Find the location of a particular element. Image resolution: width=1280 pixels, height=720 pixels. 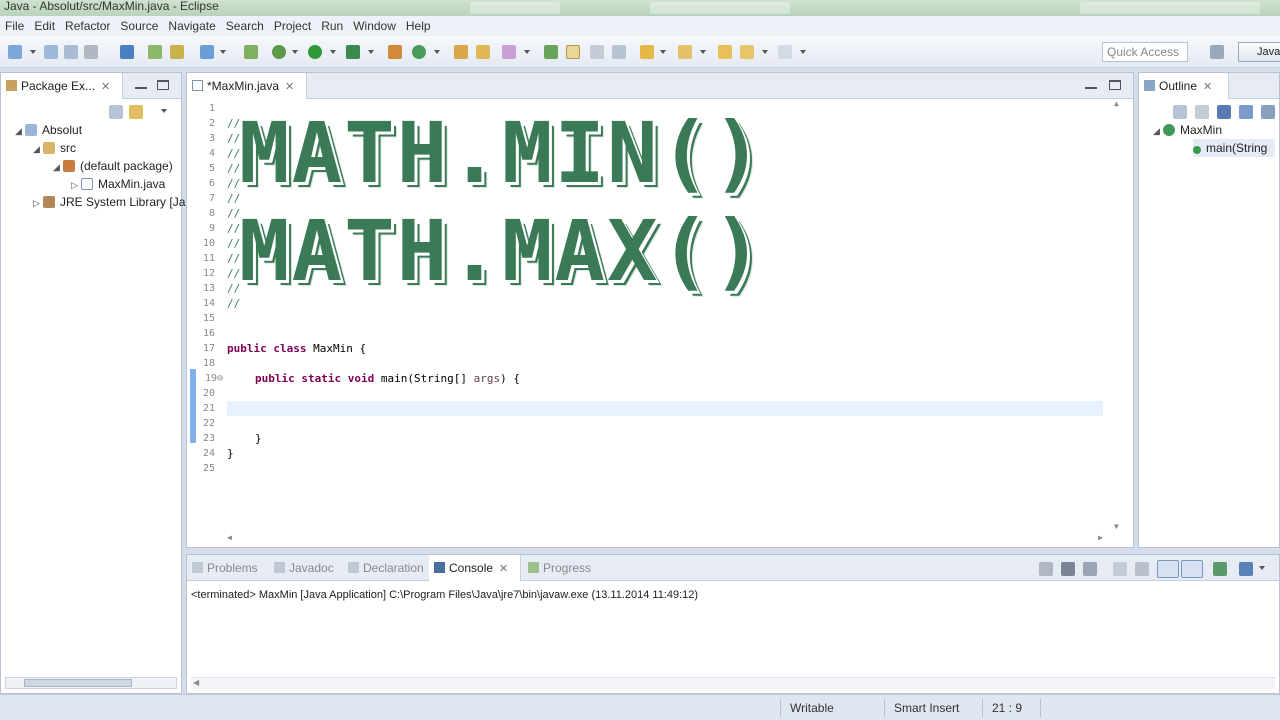

tab-console: Console ✕ is located at coordinates (475, 568).